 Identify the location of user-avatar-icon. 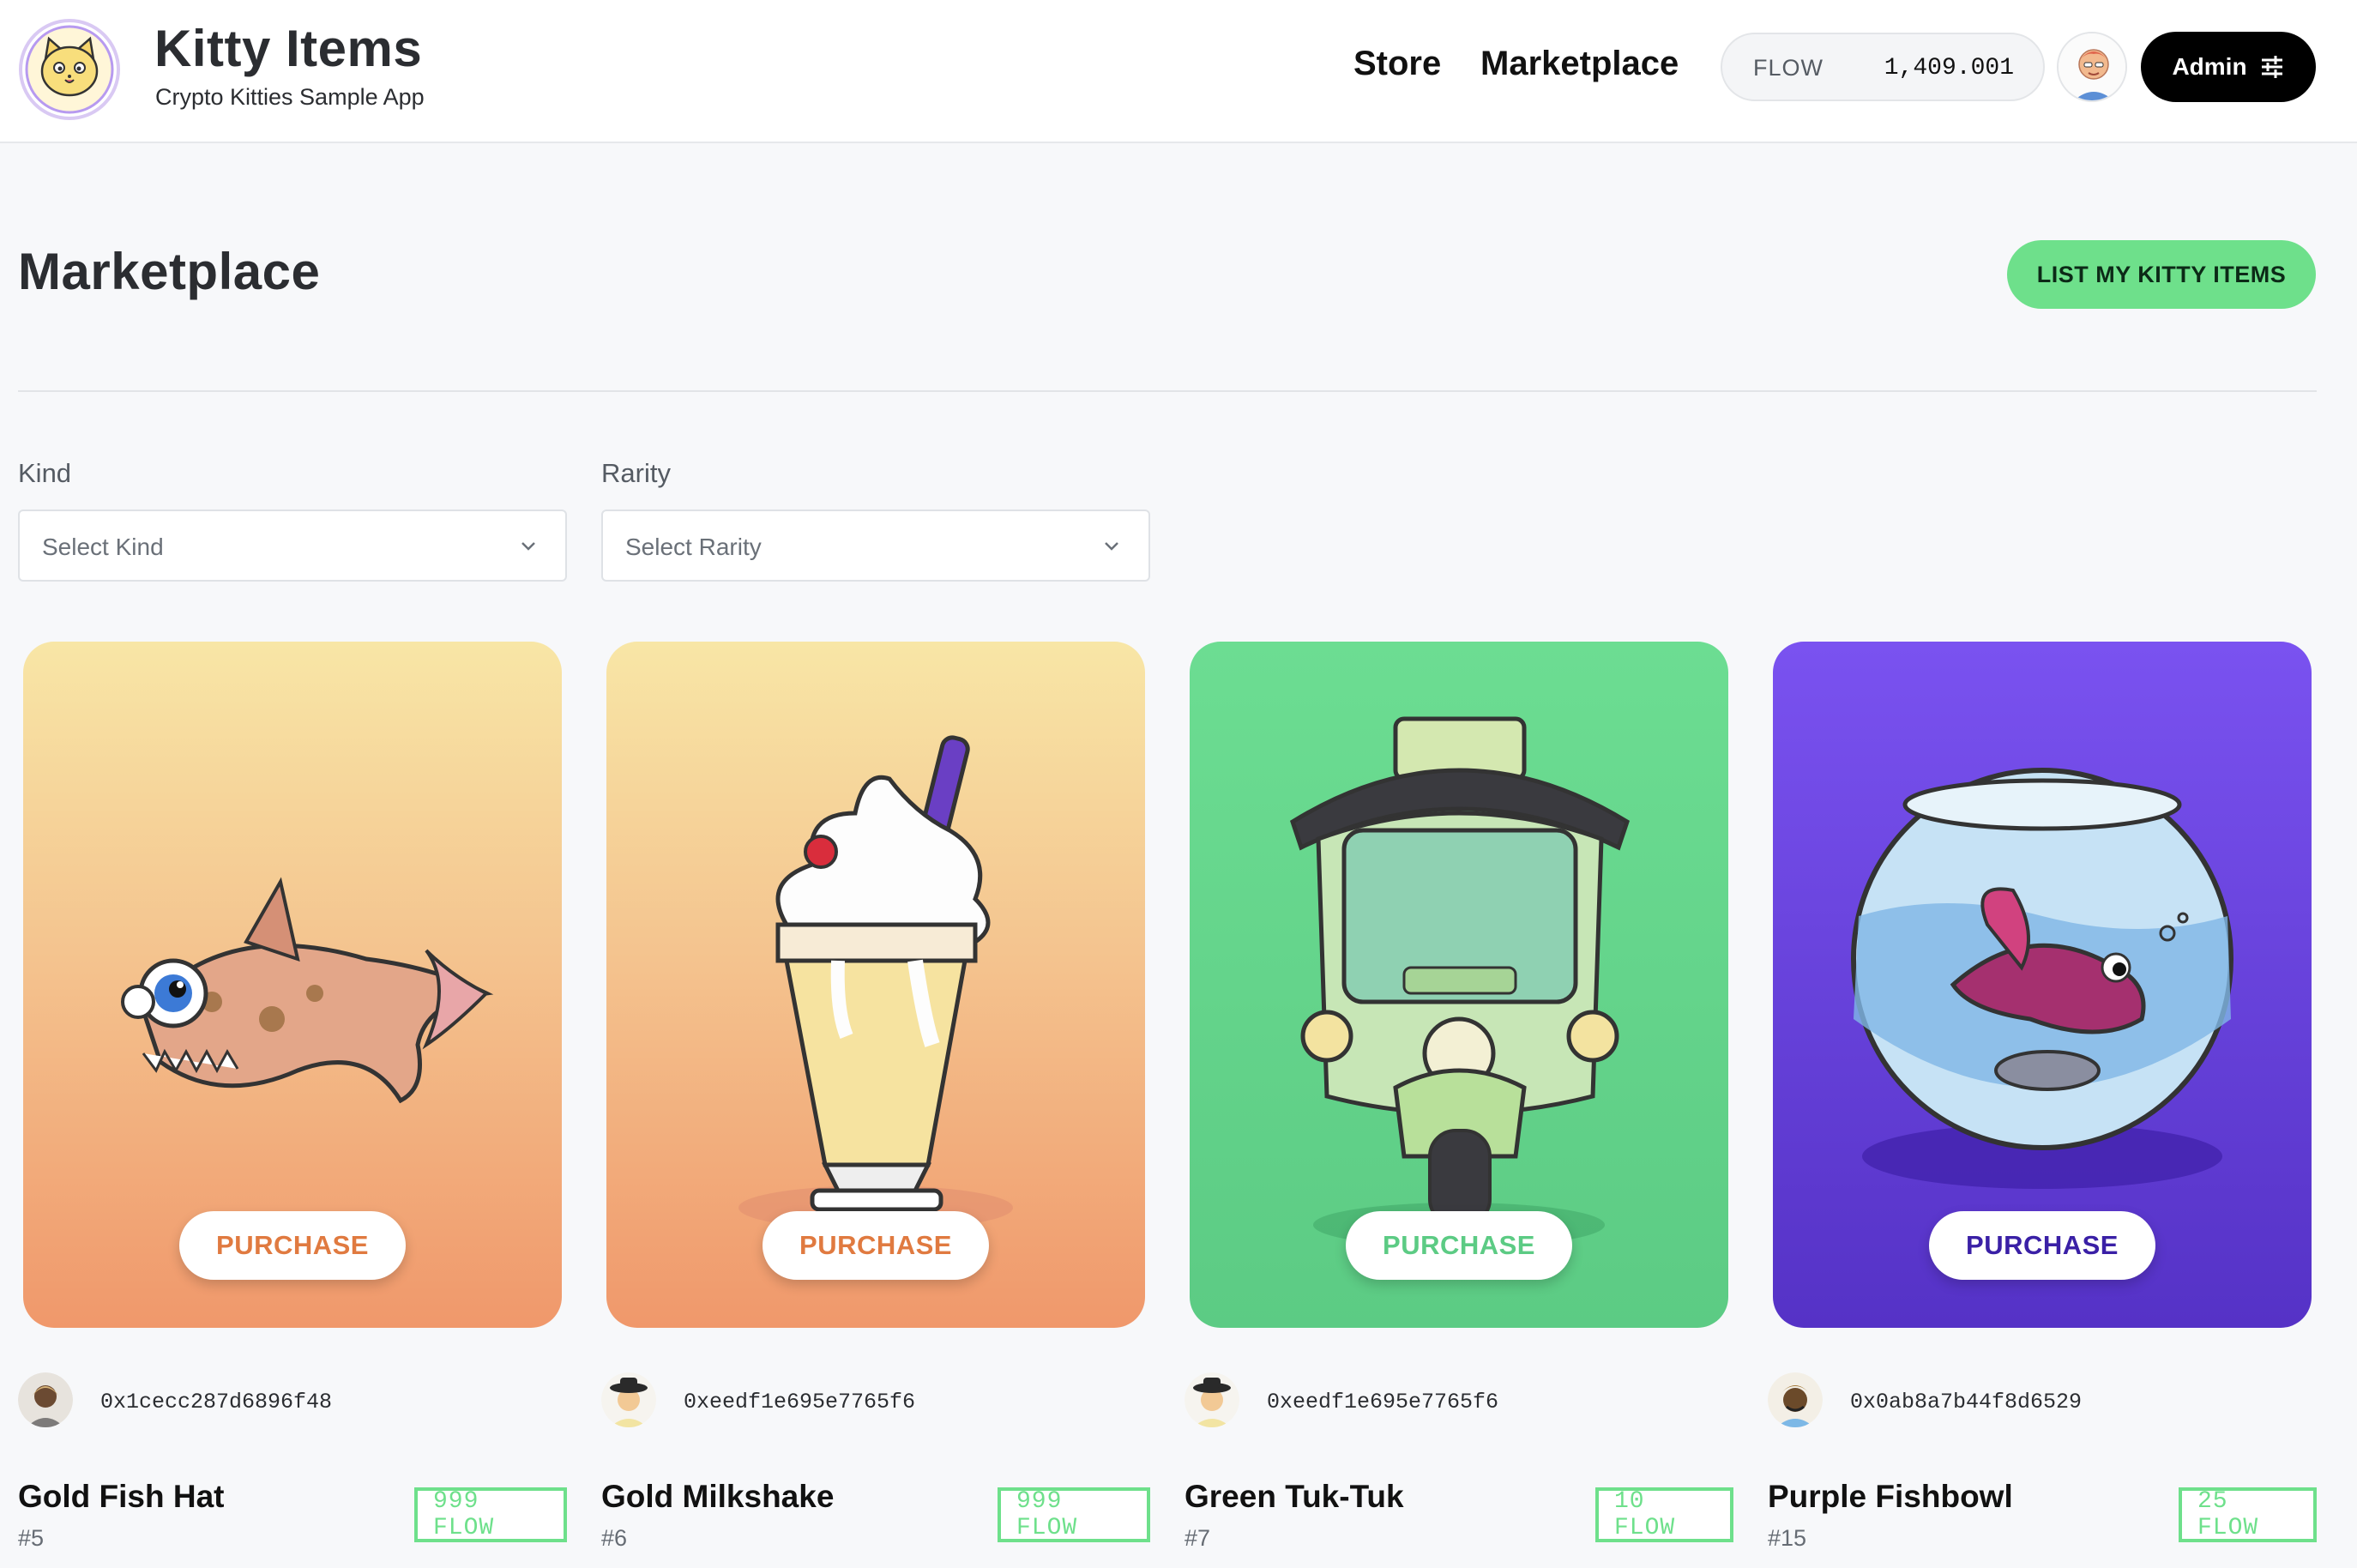
(2092, 67).